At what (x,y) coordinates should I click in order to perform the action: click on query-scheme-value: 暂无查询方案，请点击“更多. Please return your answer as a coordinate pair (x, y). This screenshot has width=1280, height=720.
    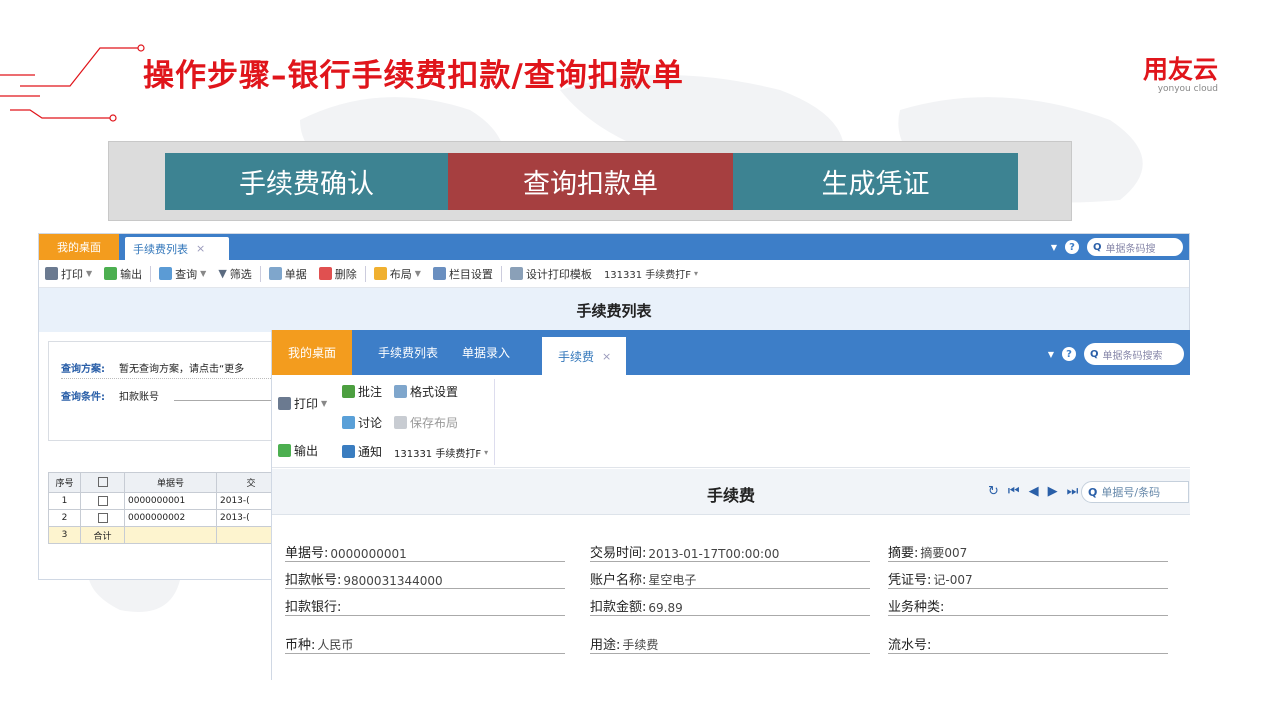
    Looking at the image, I should click on (181, 367).